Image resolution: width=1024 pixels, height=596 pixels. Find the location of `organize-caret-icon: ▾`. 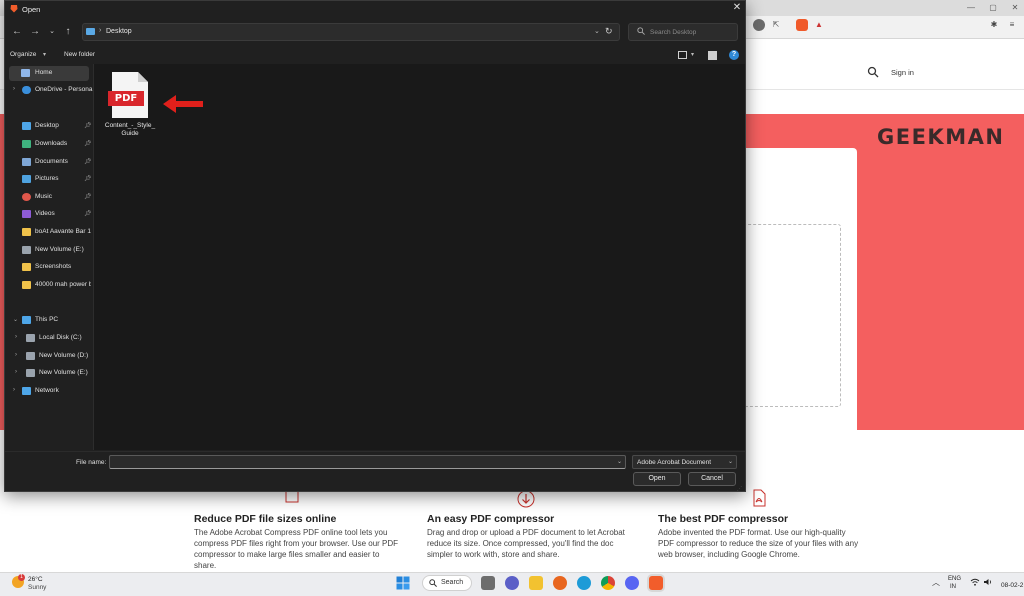

organize-caret-icon: ▾ is located at coordinates (44, 54).